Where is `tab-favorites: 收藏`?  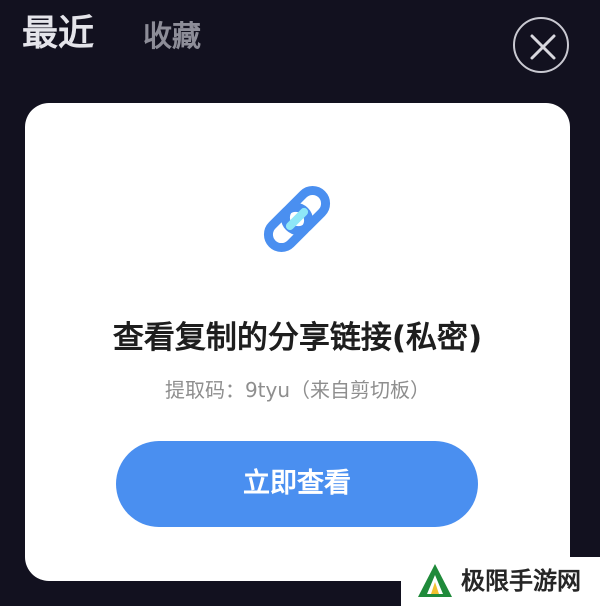
tab-favorites: 收藏 is located at coordinates (172, 36).